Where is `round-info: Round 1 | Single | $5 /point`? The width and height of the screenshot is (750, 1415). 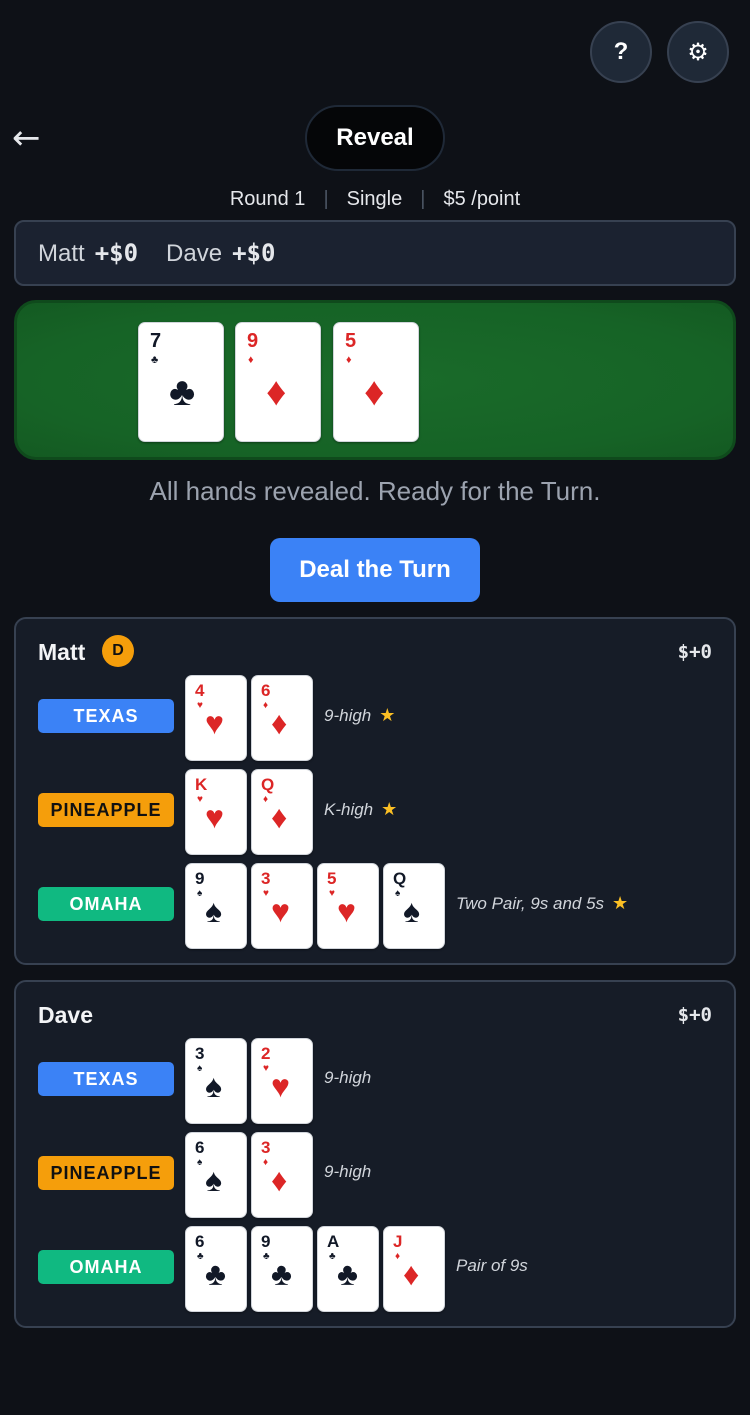
round-info: Round 1 | Single | $5 /point is located at coordinates (375, 199).